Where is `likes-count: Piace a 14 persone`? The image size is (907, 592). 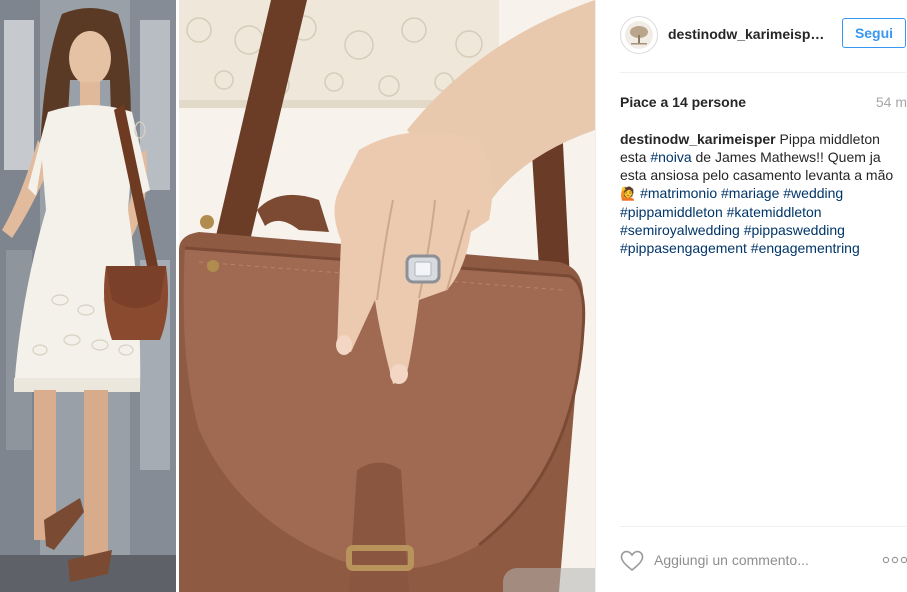
likes-count: Piace a 14 persone is located at coordinates (683, 102).